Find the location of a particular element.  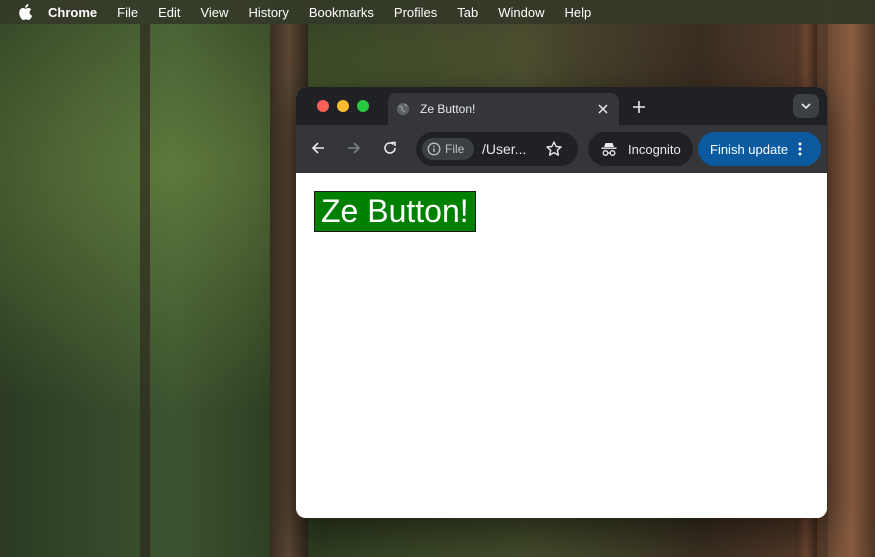

menu-tab: Tab is located at coordinates (467, 12).